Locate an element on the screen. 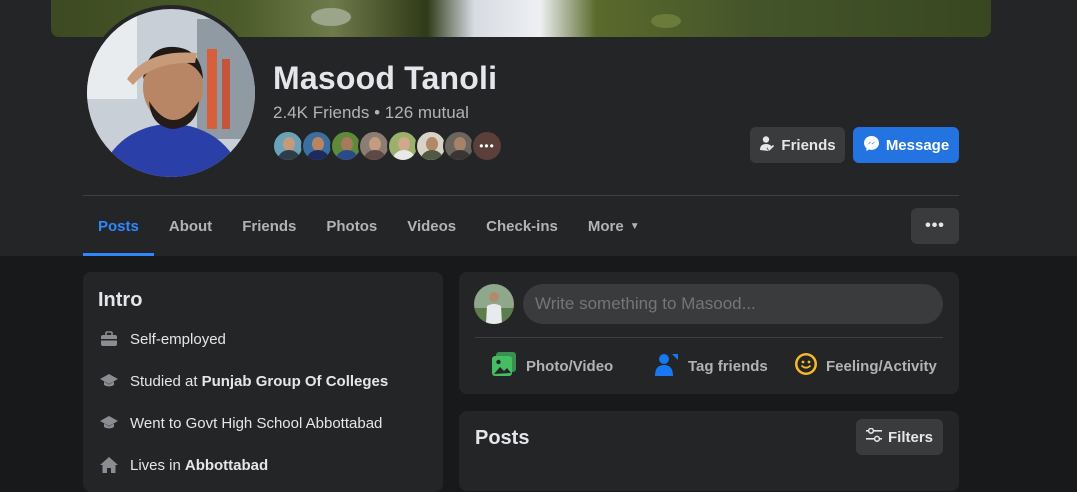 The height and width of the screenshot is (492, 1077). current-user-photo is located at coordinates (494, 304).